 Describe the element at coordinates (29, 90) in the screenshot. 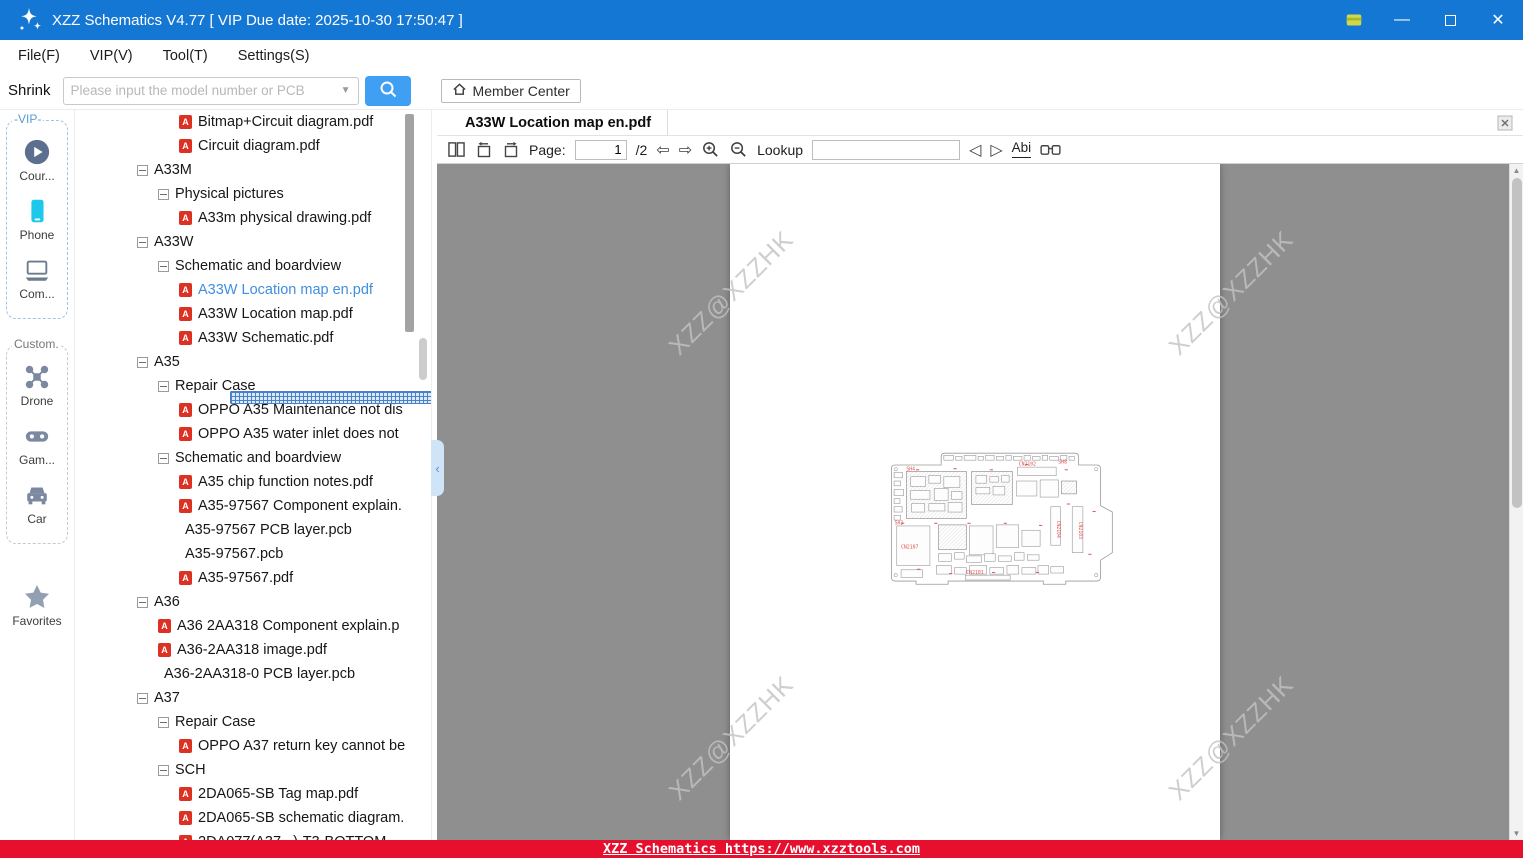

I see `shrink-button: Shrink` at that location.